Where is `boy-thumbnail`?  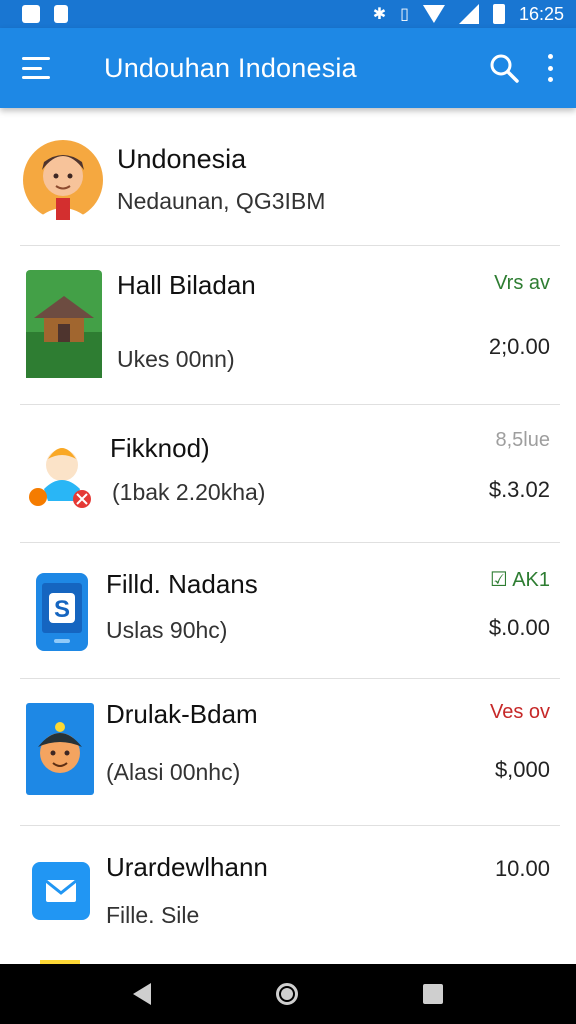
boy-thumbnail is located at coordinates (60, 749).